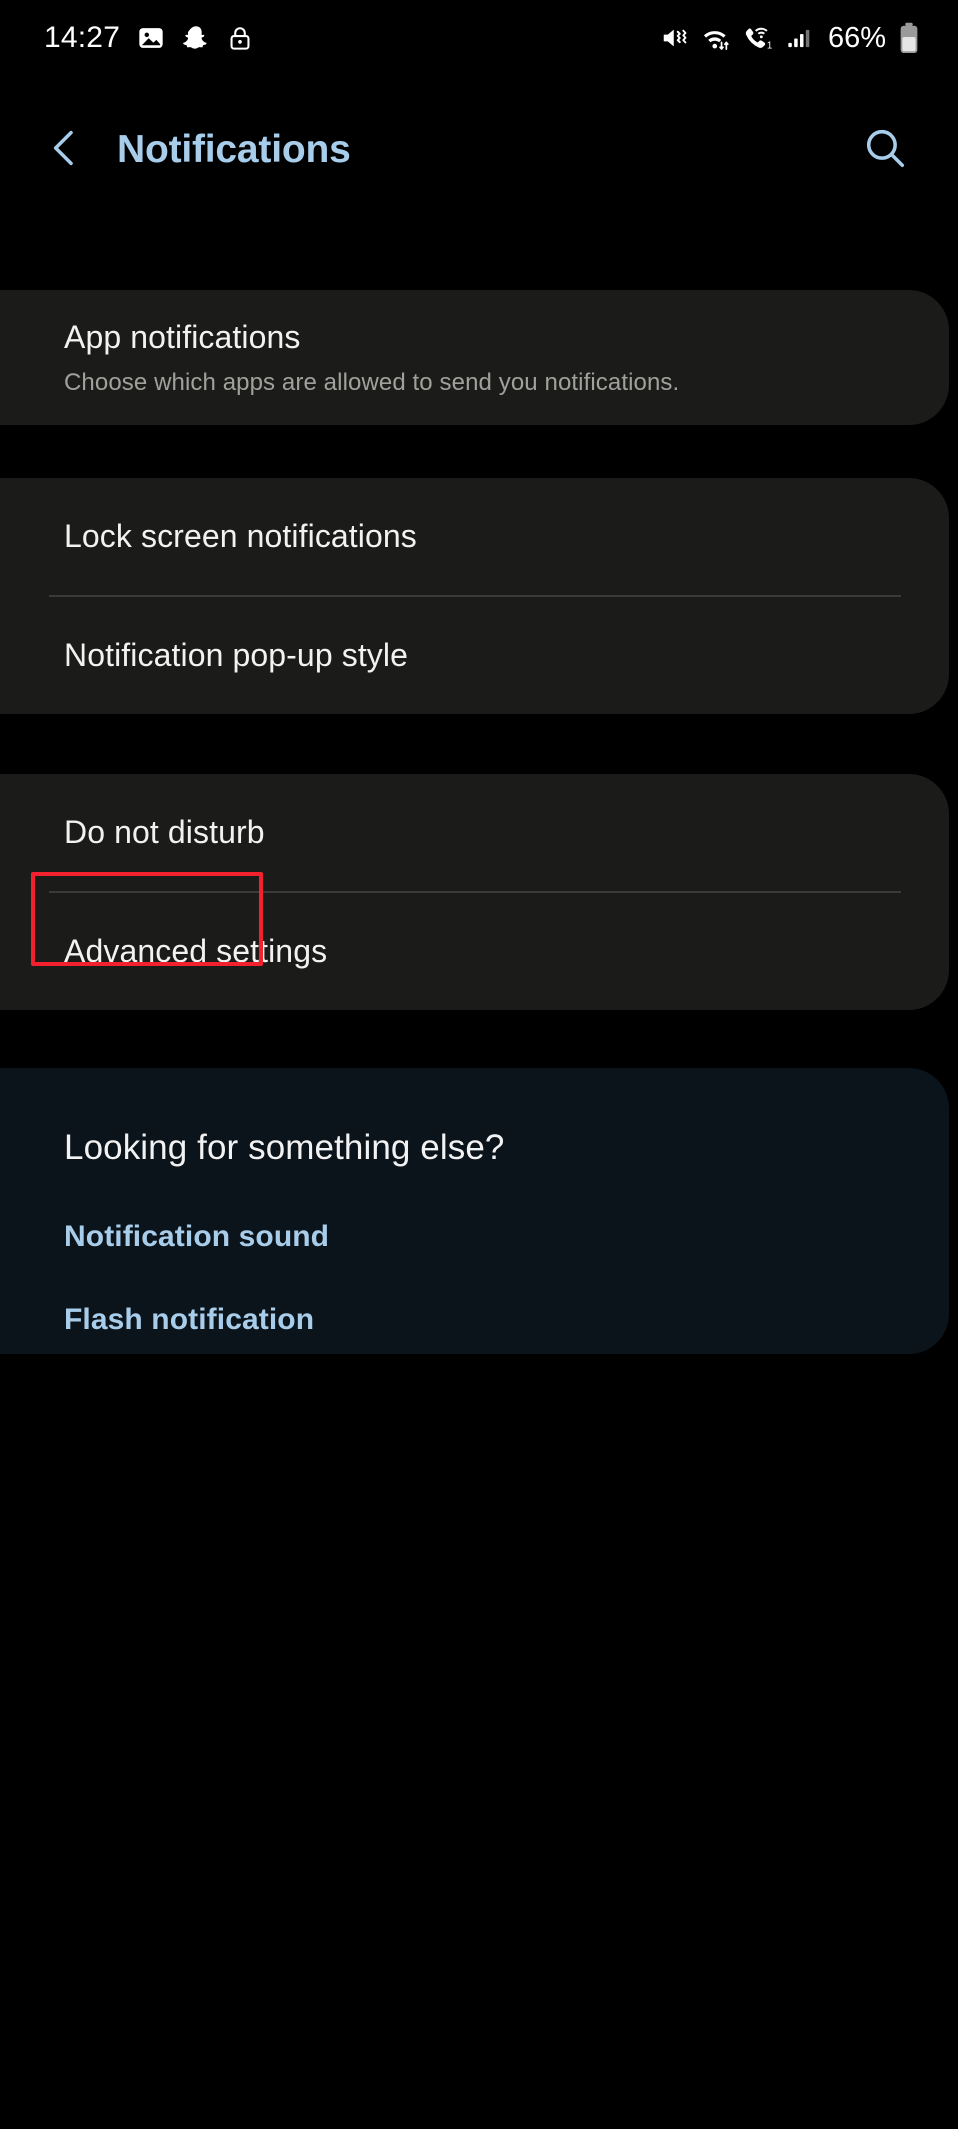 The width and height of the screenshot is (958, 2129). What do you see at coordinates (82, 37) in the screenshot?
I see `status-bar-clock: 14:27` at bounding box center [82, 37].